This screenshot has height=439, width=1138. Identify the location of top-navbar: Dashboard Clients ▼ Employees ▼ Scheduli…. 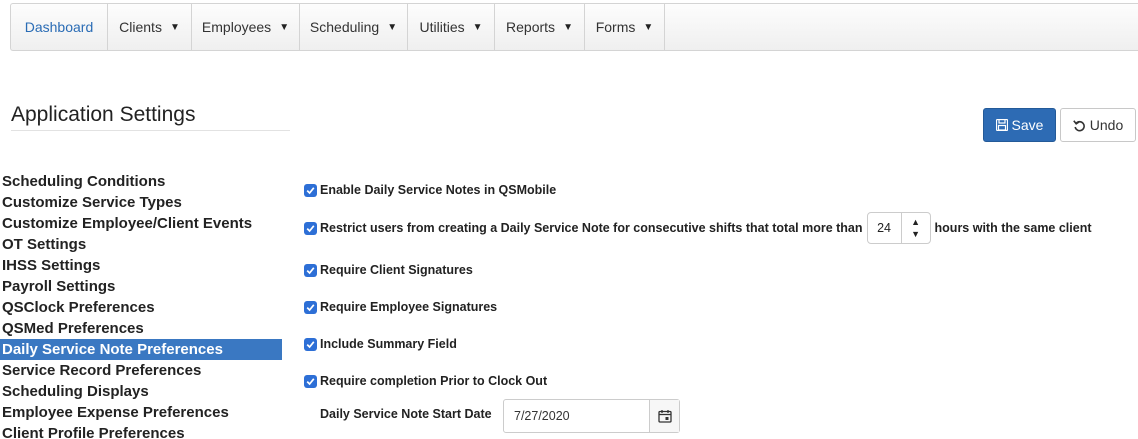
(574, 27).